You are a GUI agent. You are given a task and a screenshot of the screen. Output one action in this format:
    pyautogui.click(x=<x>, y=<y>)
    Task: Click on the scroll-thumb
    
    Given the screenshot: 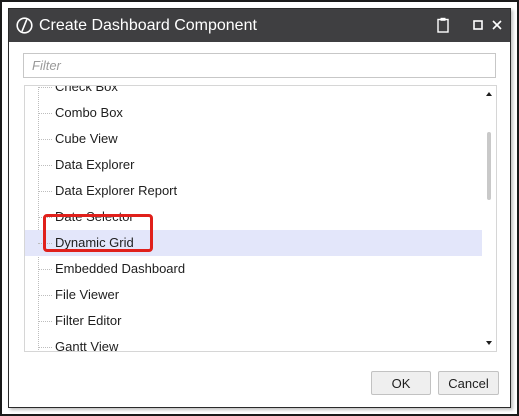 What is the action you would take?
    pyautogui.click(x=489, y=166)
    